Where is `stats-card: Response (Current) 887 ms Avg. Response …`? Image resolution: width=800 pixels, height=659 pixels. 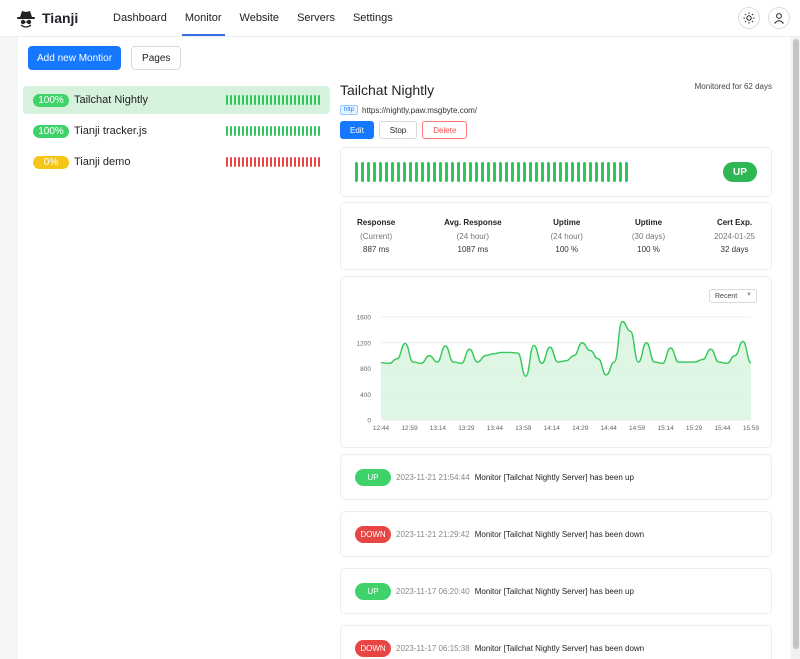 stats-card: Response (Current) 887 ms Avg. Response … is located at coordinates (556, 236).